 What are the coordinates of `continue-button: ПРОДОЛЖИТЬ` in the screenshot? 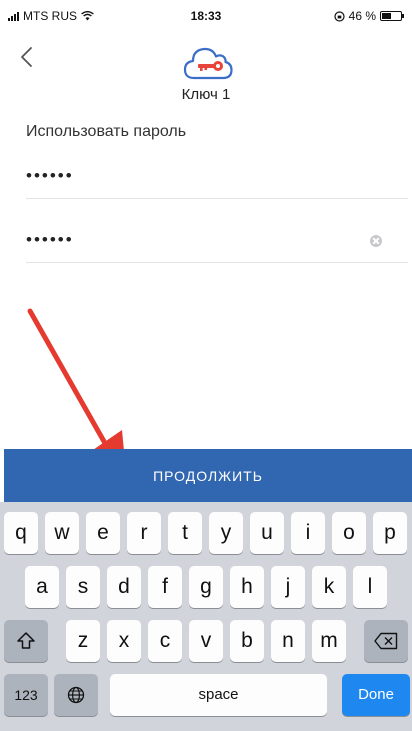 It's located at (208, 475).